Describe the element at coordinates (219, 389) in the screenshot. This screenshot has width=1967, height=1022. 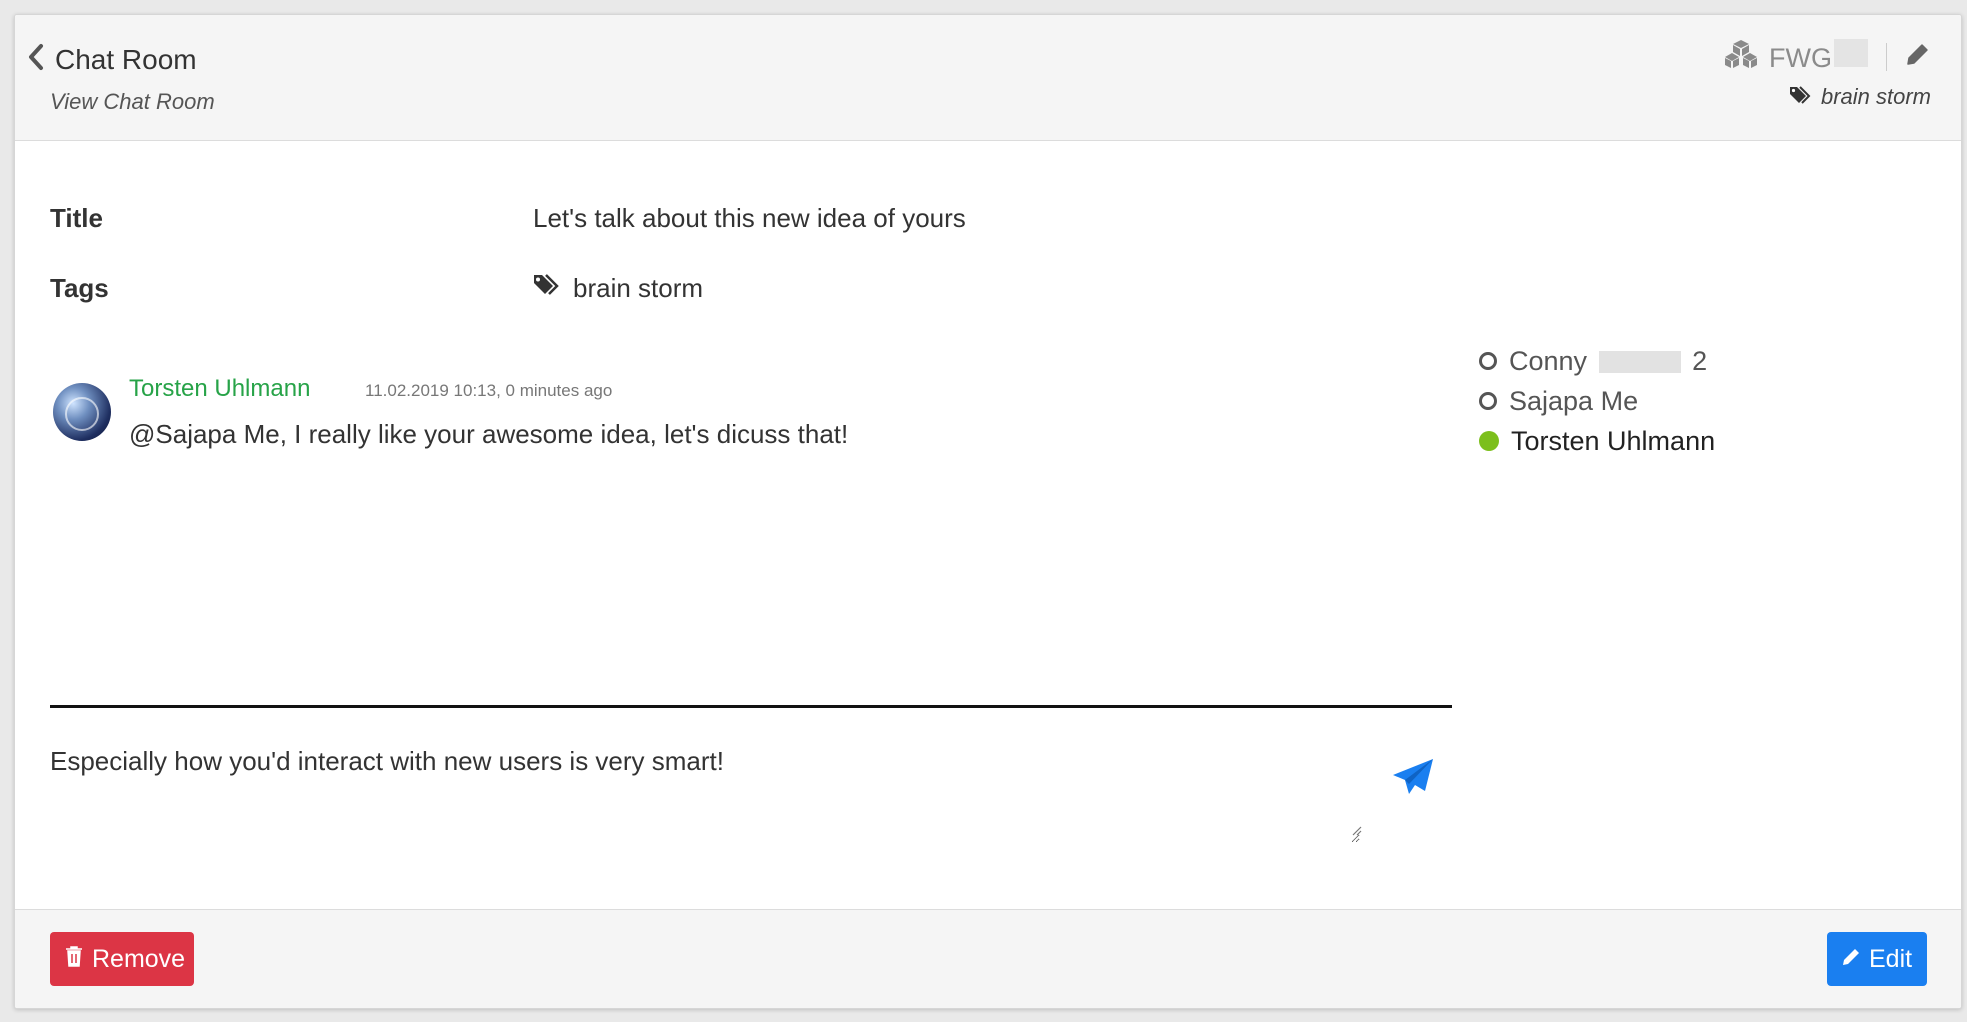
I see `message-author: Torsten Uhlmann` at that location.